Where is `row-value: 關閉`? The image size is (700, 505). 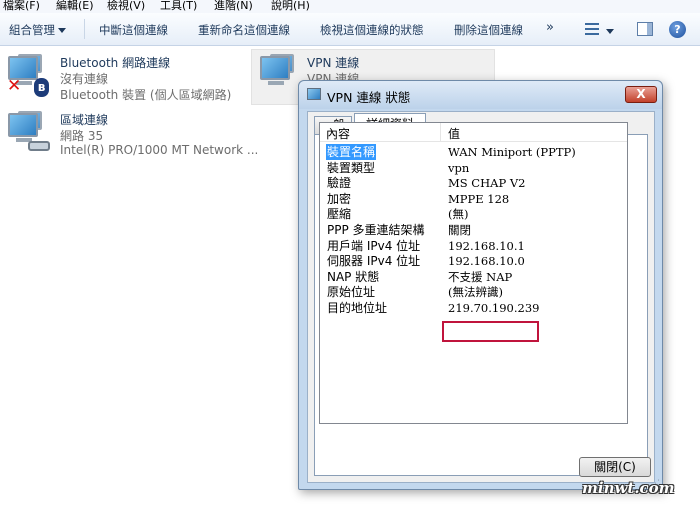 row-value: 關閉 is located at coordinates (459, 230).